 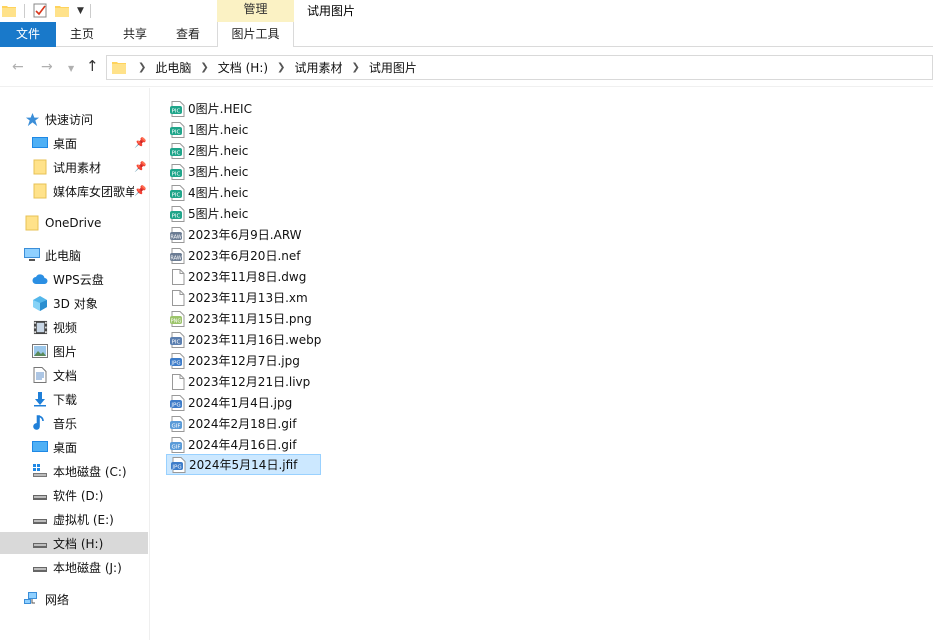 I want to click on nav-quick-access: 快速访问, so click(x=74, y=119).